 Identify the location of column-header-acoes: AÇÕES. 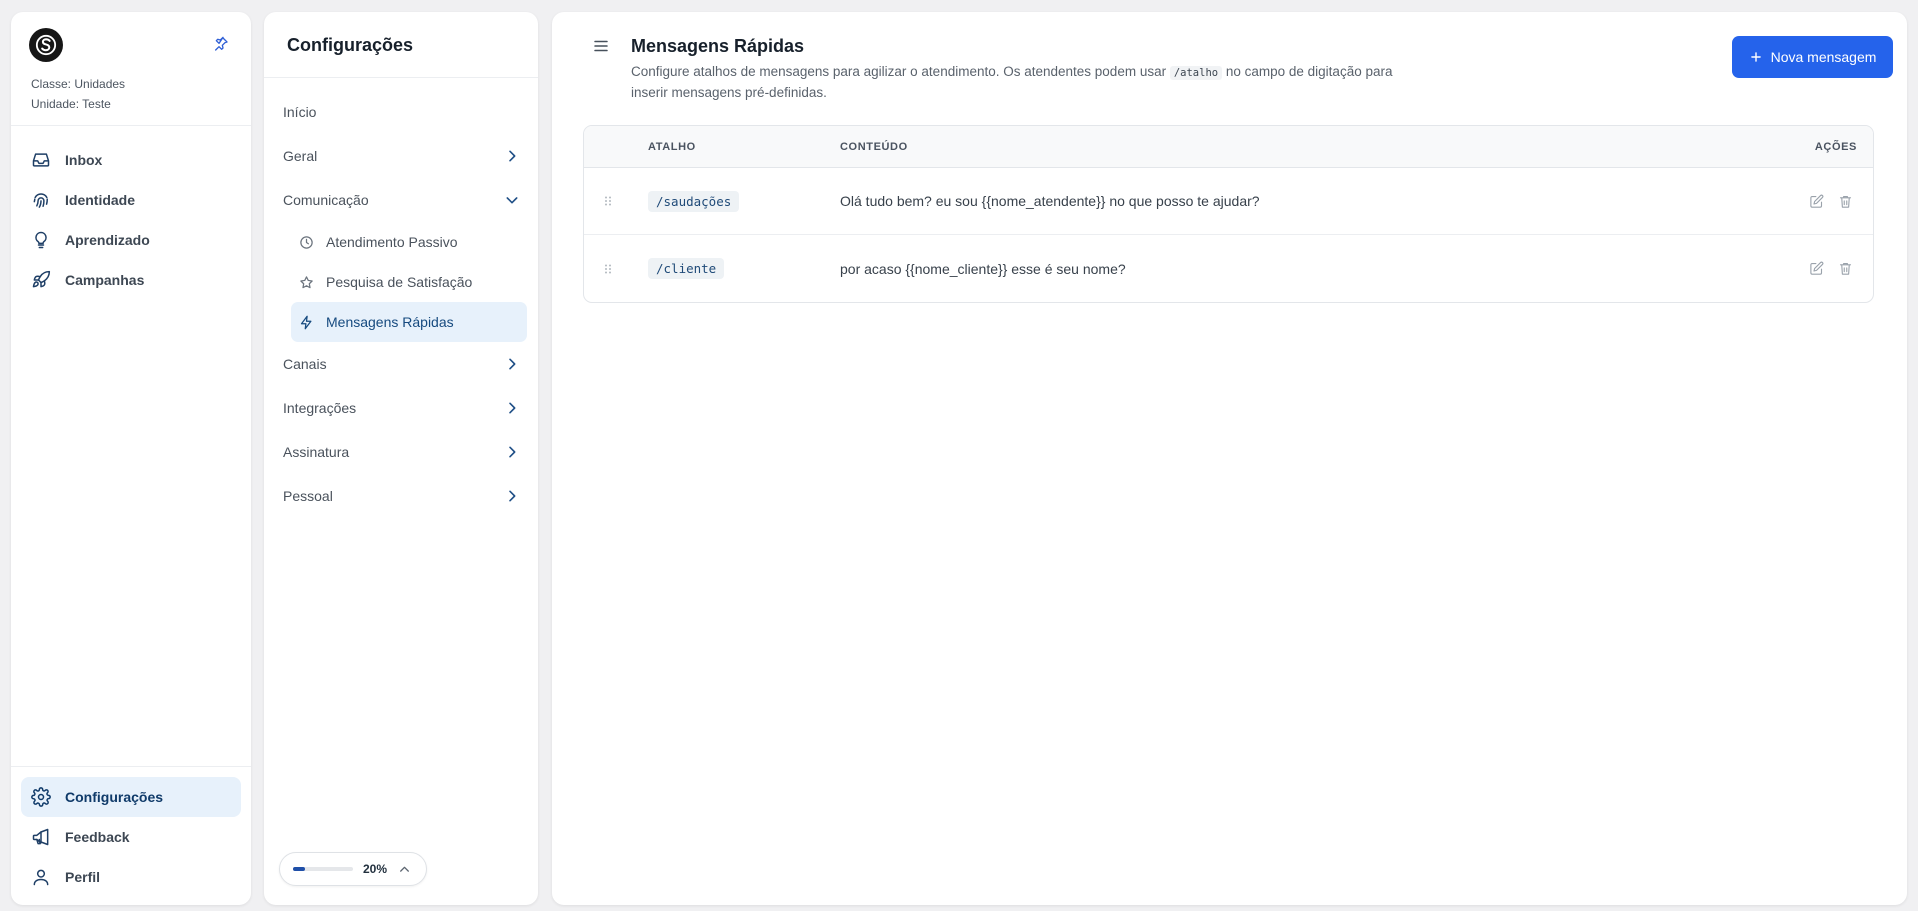
(1835, 146).